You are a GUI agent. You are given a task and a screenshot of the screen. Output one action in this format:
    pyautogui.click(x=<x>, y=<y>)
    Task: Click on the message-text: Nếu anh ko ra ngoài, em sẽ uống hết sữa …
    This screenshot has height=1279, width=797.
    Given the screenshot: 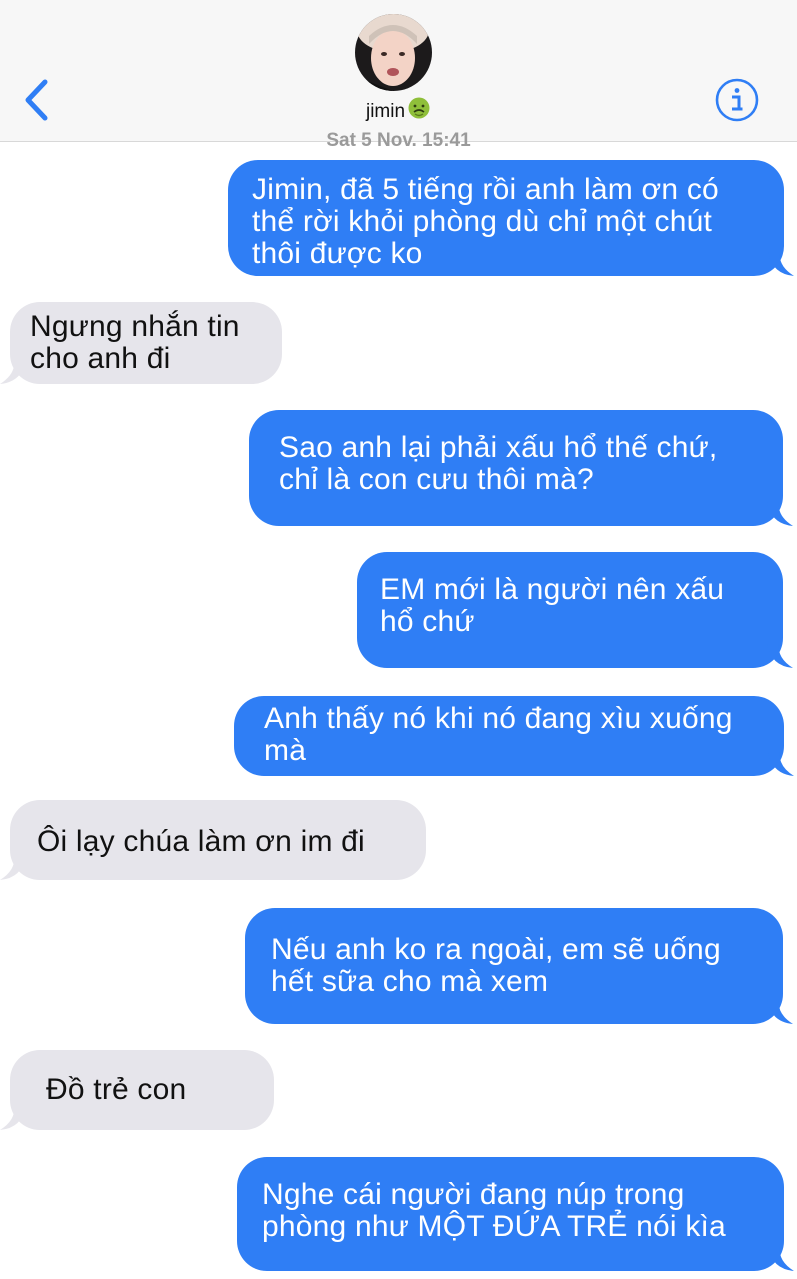 What is the action you would take?
    pyautogui.click(x=496, y=965)
    